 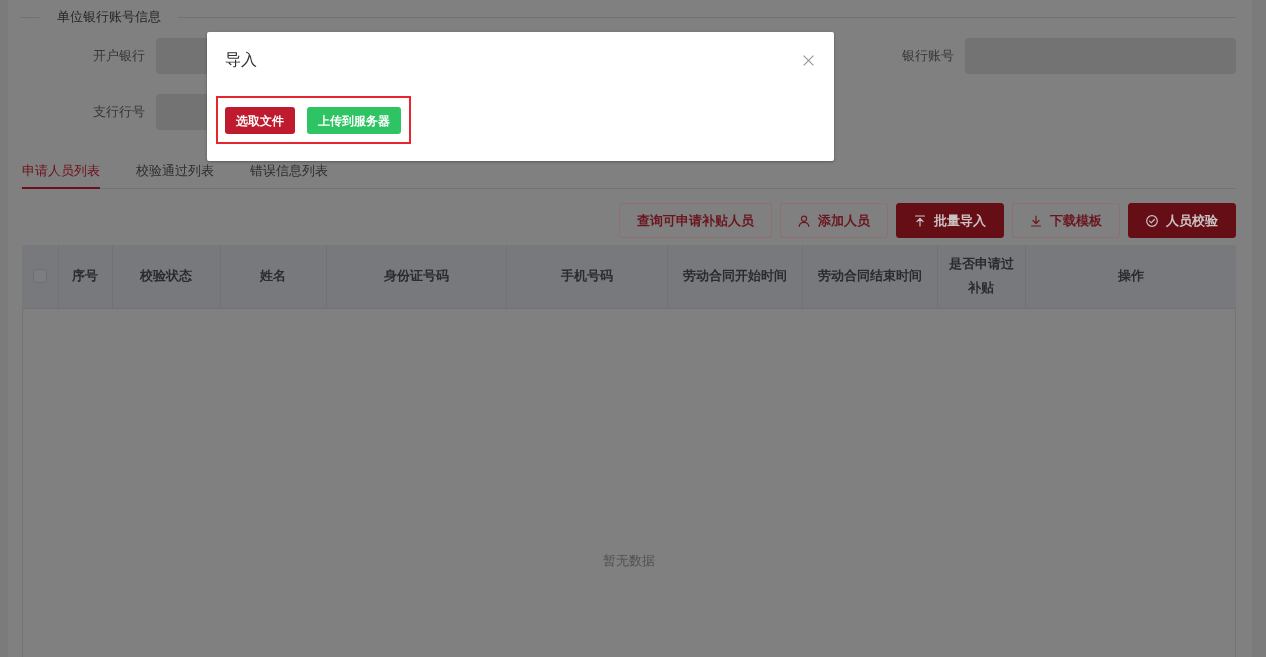 I want to click on close-icon, so click(x=808, y=60).